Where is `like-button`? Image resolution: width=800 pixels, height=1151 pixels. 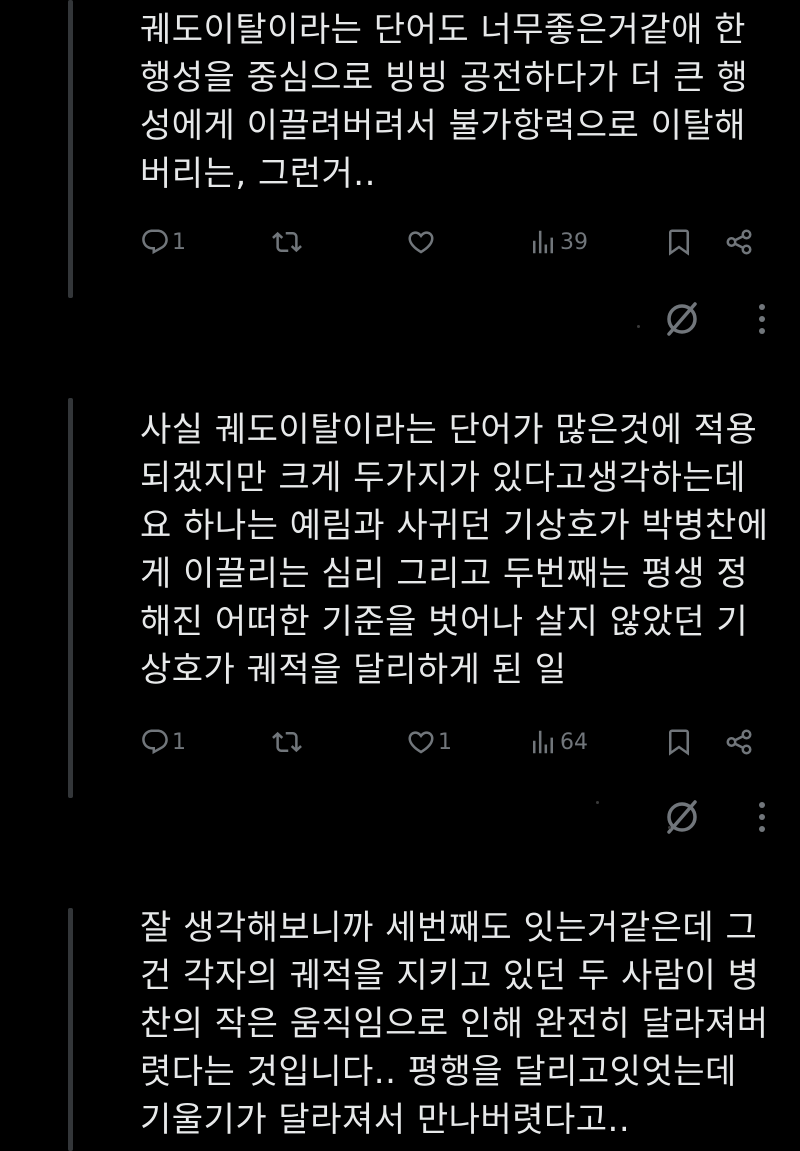
like-button is located at coordinates (422, 242).